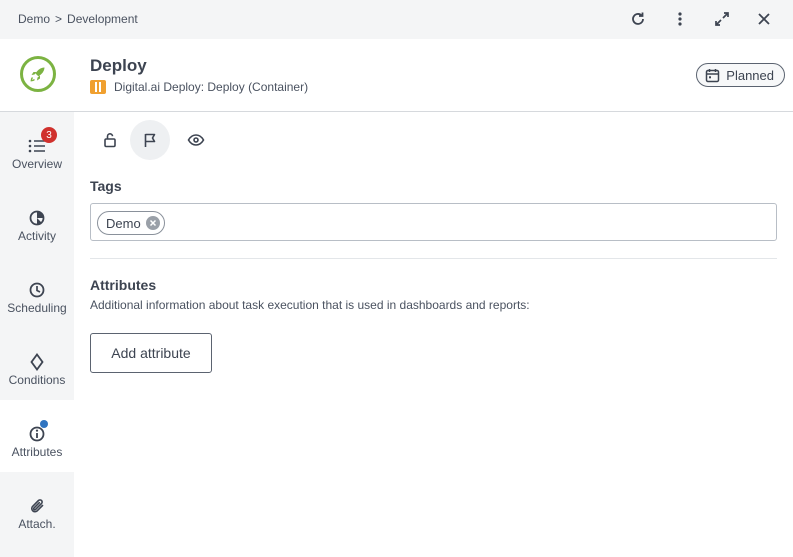  I want to click on sidebar-item-scheduling: Scheduling, so click(37, 292).